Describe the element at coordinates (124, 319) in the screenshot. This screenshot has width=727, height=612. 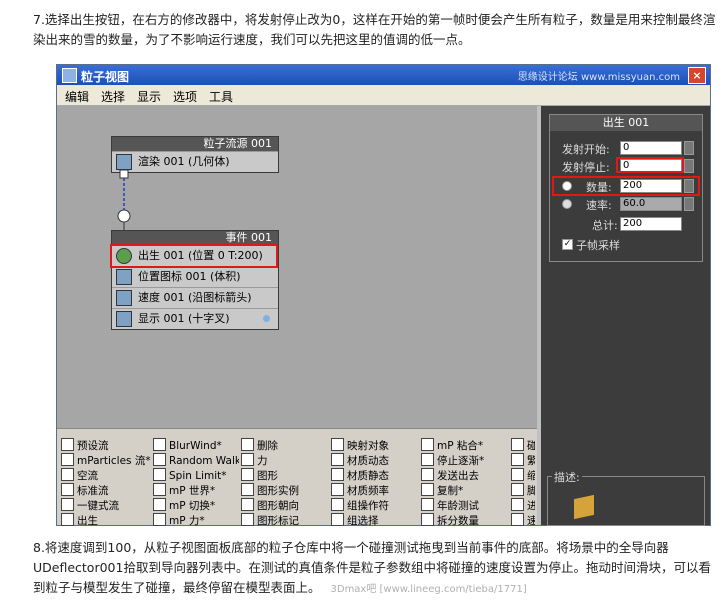
I see `display-icon` at that location.